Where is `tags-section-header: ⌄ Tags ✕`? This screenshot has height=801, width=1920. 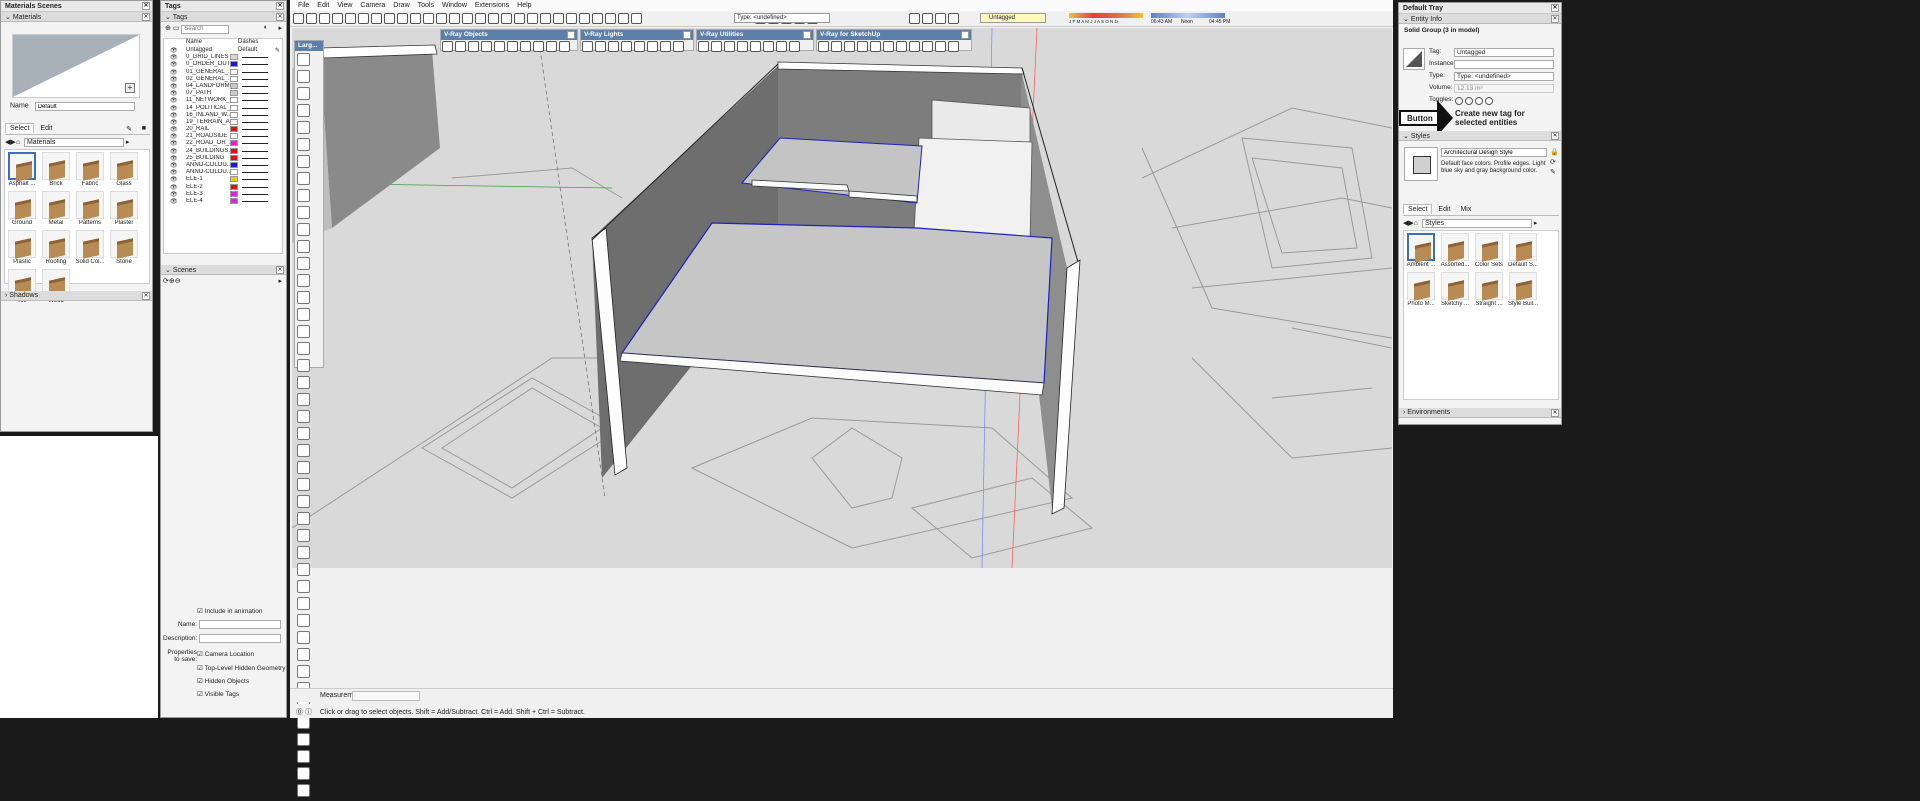
tags-section-header: ⌄ Tags ✕ is located at coordinates (223, 17).